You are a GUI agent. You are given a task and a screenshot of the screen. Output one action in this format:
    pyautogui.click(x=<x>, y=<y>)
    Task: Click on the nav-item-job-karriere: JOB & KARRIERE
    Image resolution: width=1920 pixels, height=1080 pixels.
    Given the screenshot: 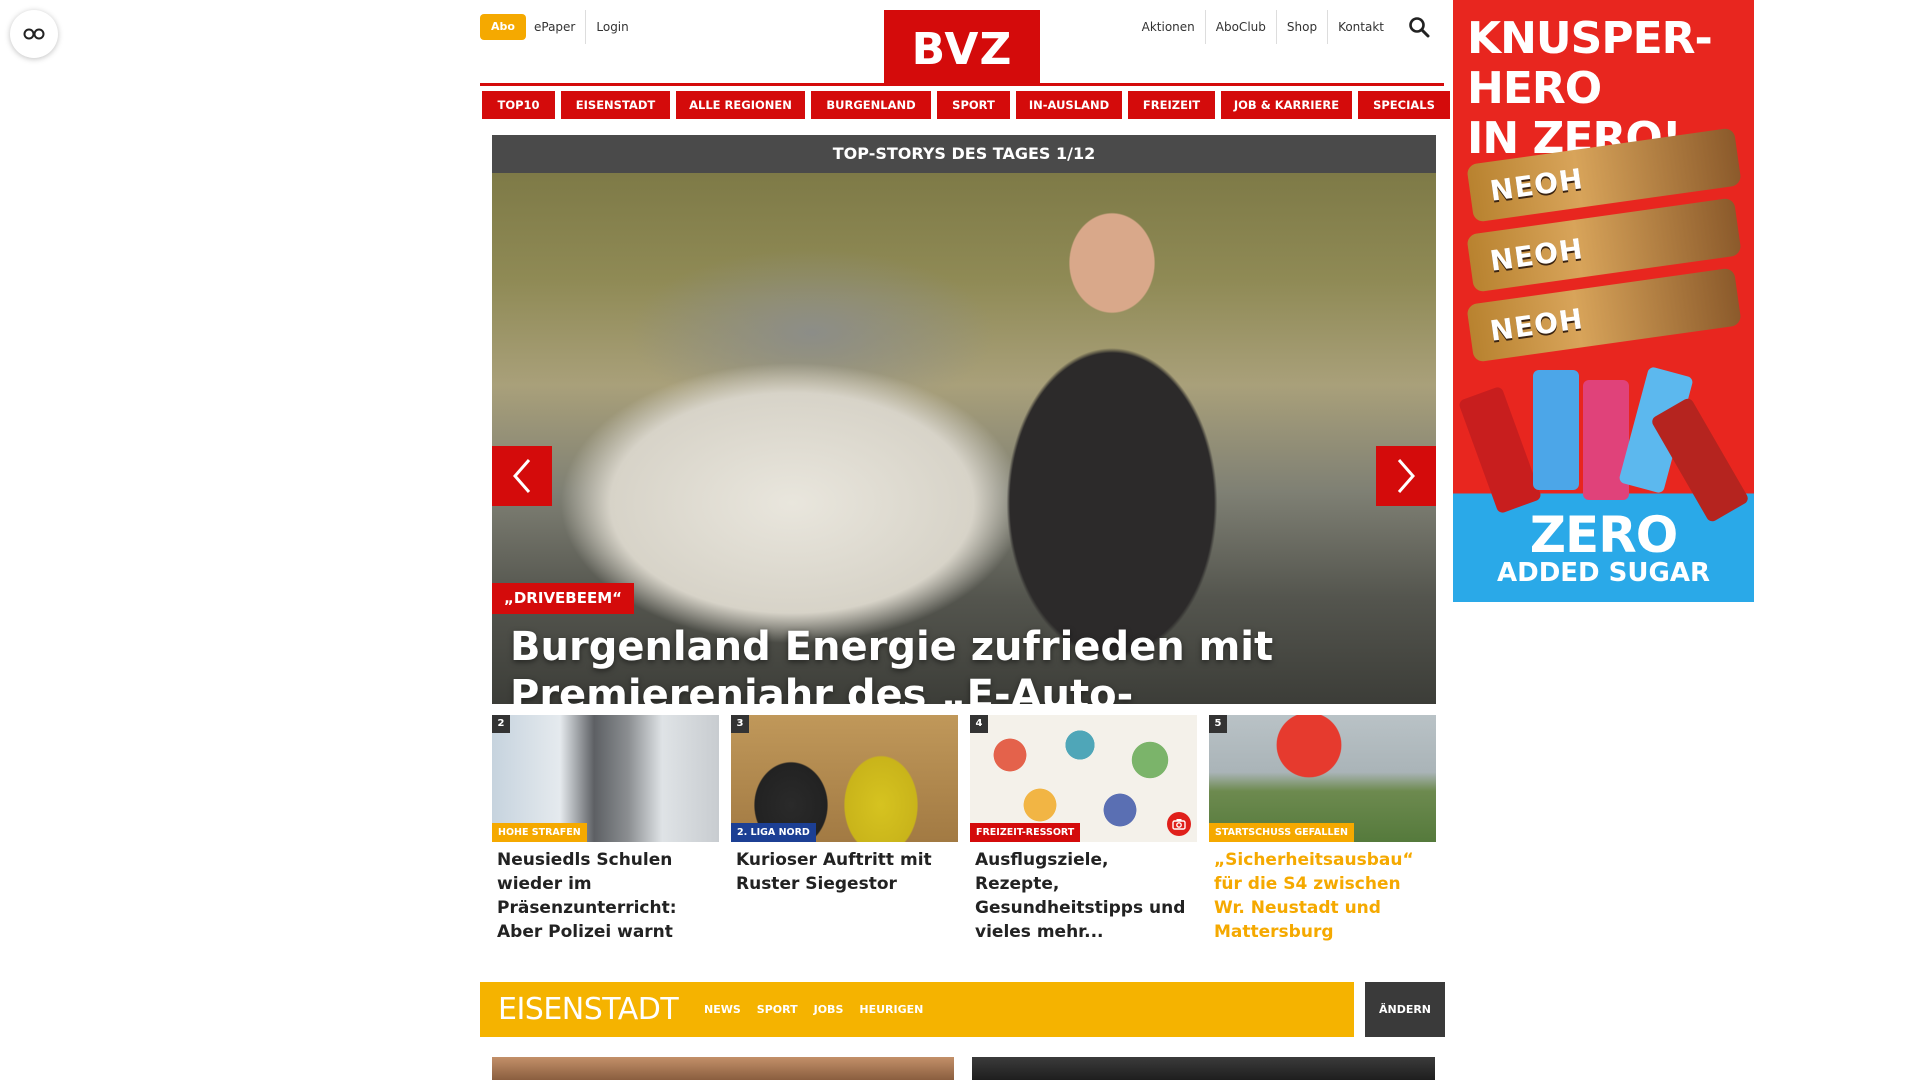 What is the action you would take?
    pyautogui.click(x=1286, y=105)
    